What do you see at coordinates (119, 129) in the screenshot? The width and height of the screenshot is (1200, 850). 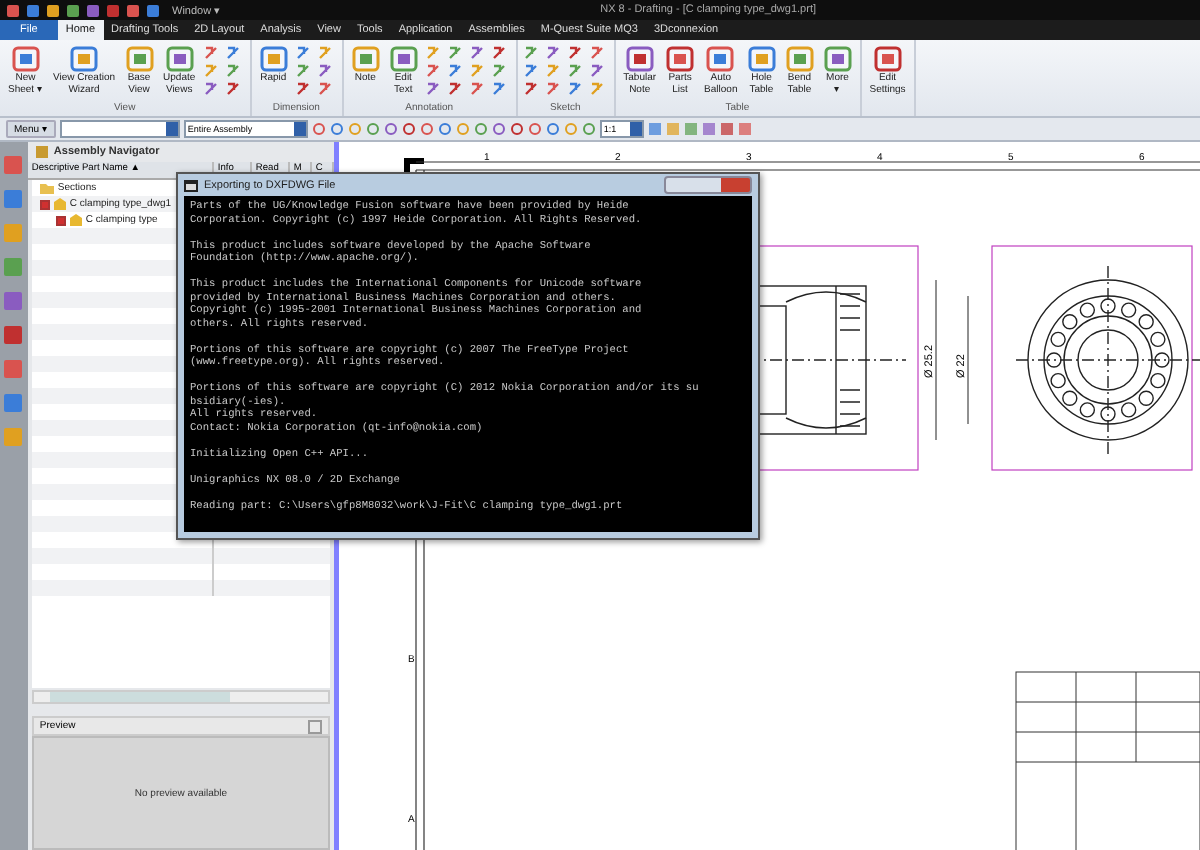 I see `selection-filter-dropdown` at bounding box center [119, 129].